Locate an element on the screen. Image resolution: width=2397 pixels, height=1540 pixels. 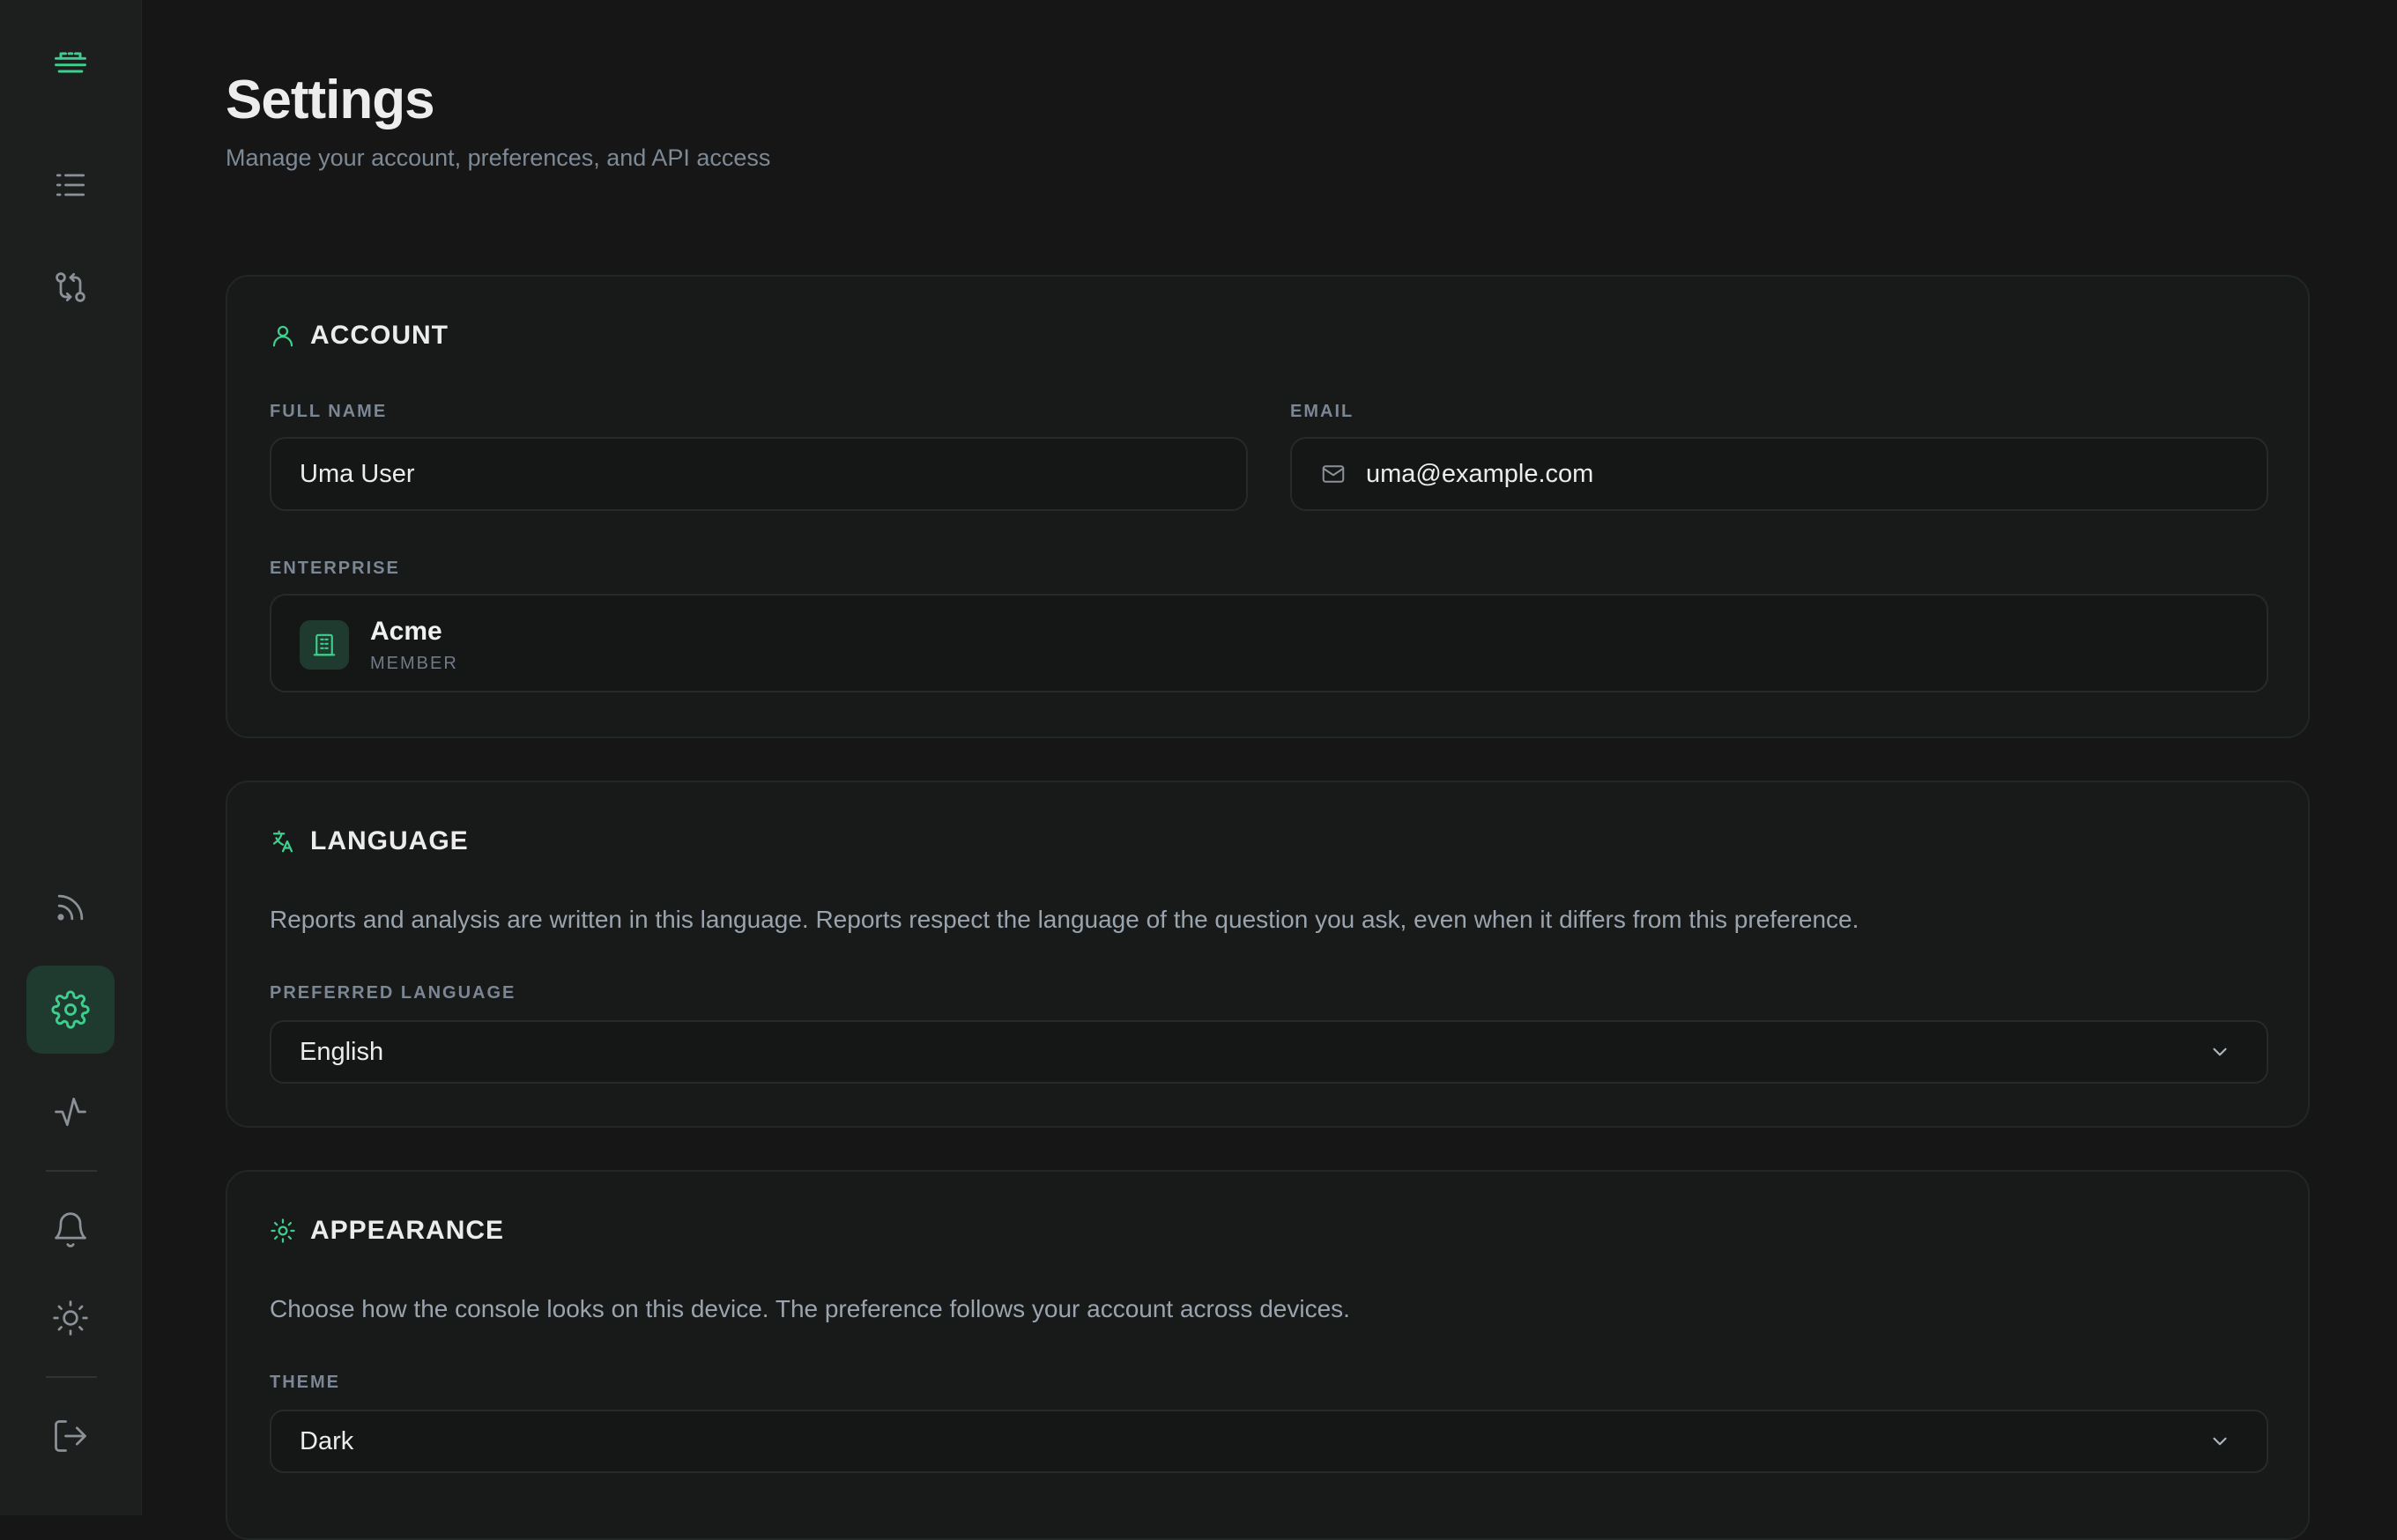
nav-activity-button is located at coordinates (70, 1112).